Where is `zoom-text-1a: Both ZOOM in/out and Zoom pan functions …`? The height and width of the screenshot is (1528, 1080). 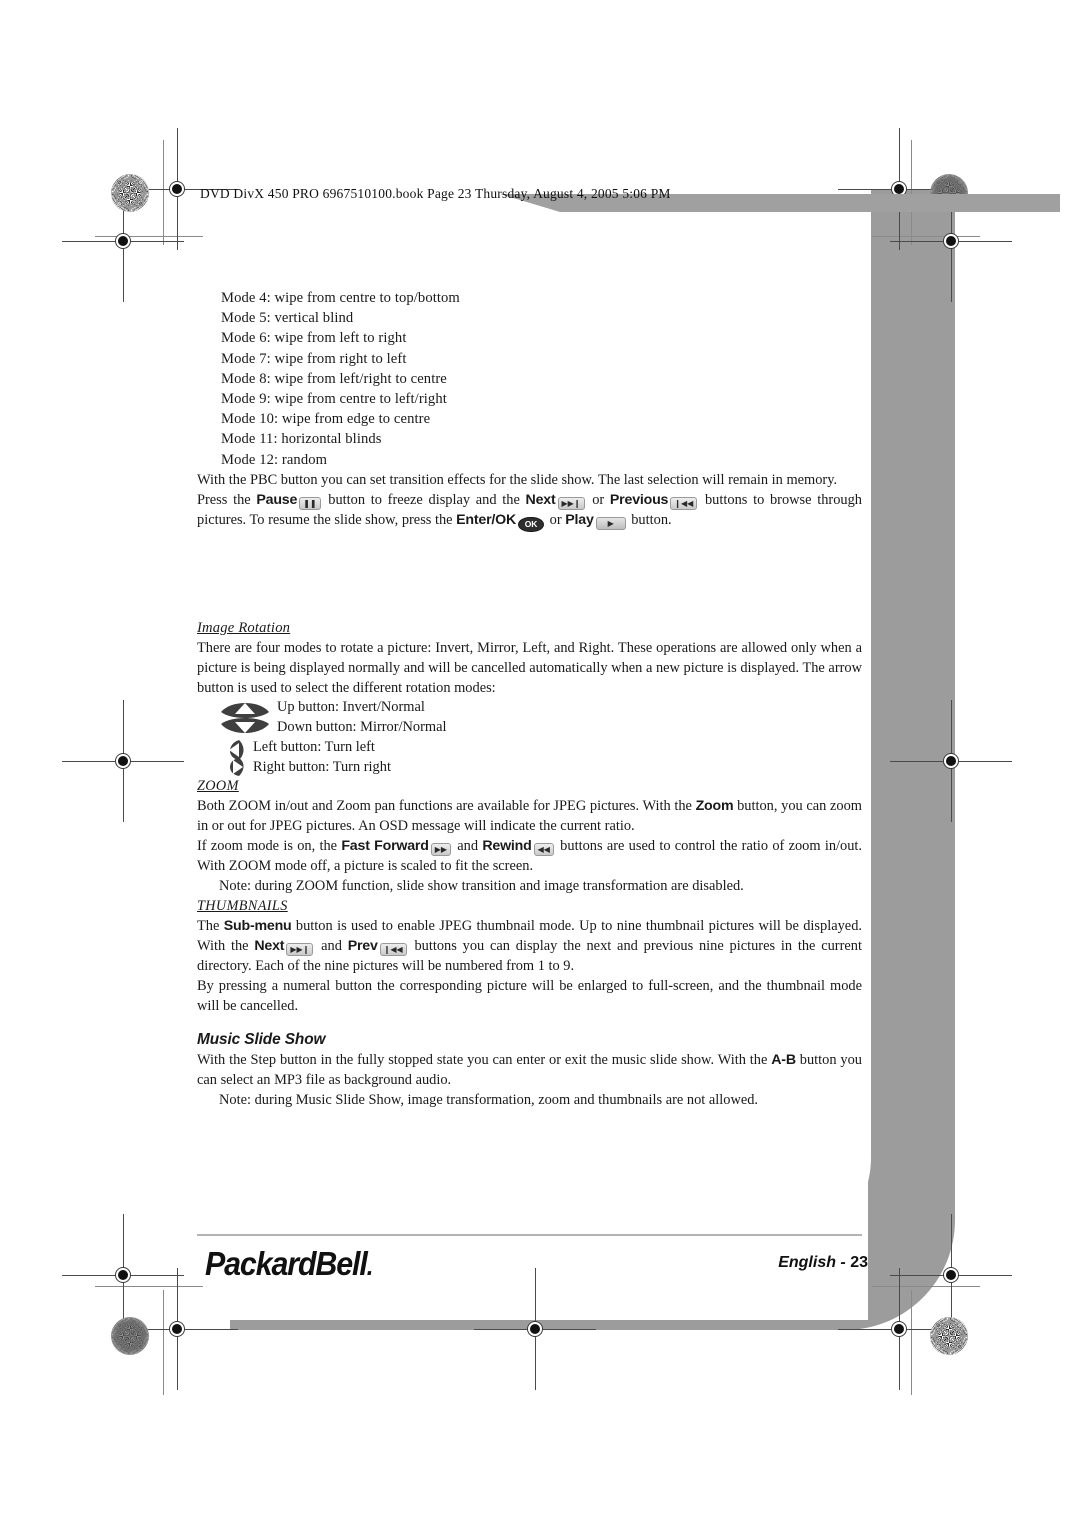
zoom-text-1a: Both ZOOM in/out and Zoom pan functions … is located at coordinates (446, 805).